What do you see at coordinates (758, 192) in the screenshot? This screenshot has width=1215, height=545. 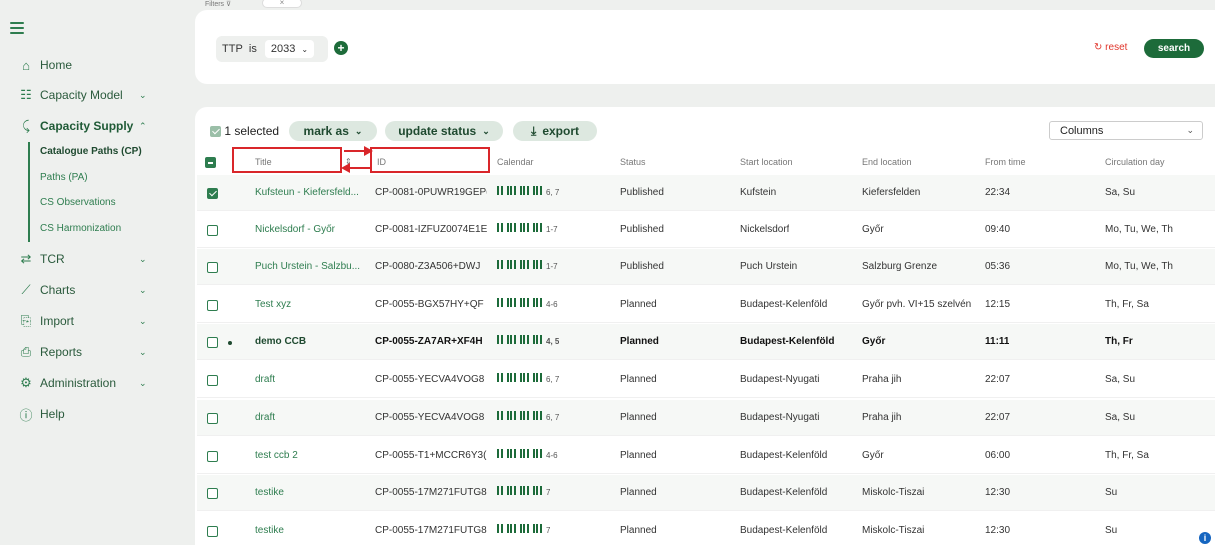 I see `cell-start-location: Kufstein` at bounding box center [758, 192].